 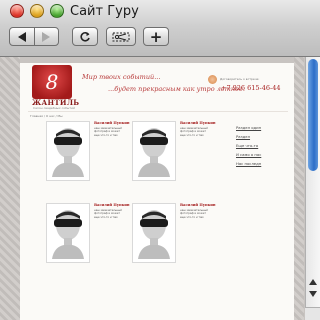 I want to click on reload-icon, so click(x=85, y=36).